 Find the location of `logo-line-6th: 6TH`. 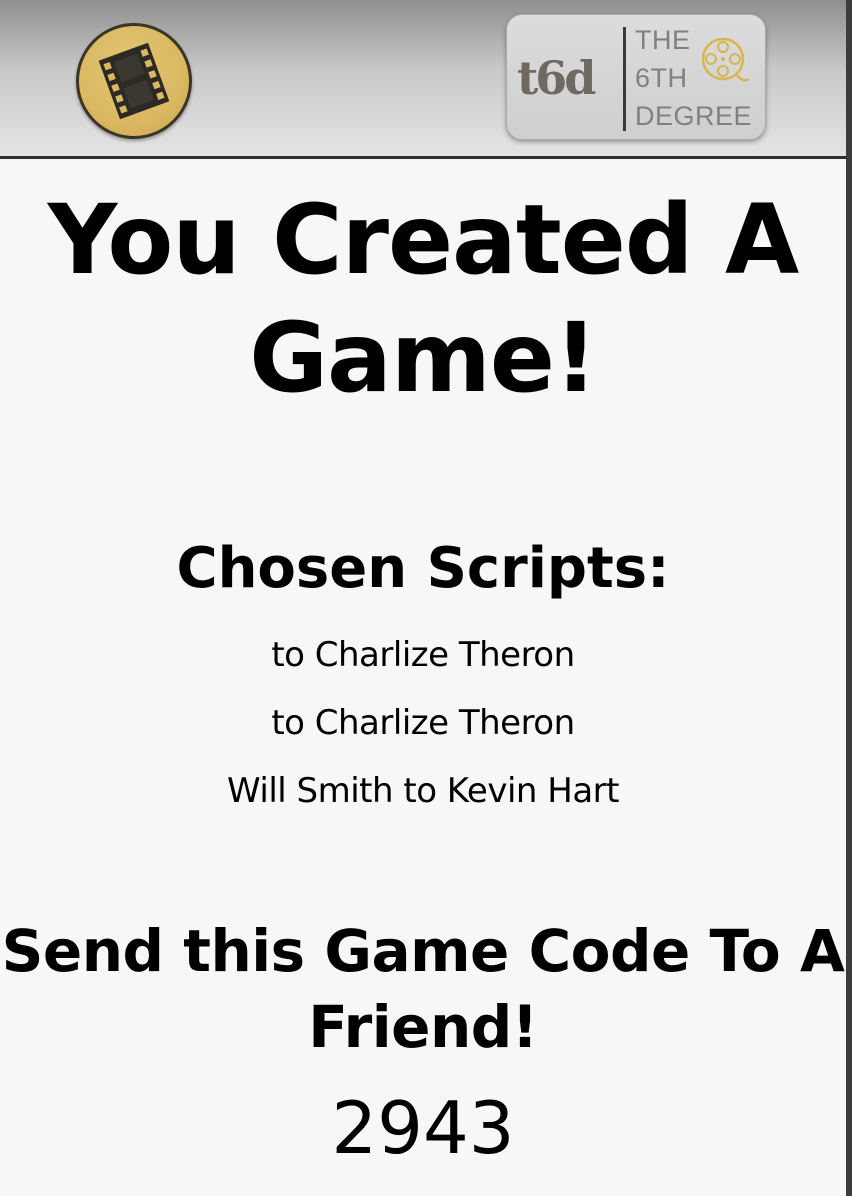

logo-line-6th: 6TH is located at coordinates (661, 78).